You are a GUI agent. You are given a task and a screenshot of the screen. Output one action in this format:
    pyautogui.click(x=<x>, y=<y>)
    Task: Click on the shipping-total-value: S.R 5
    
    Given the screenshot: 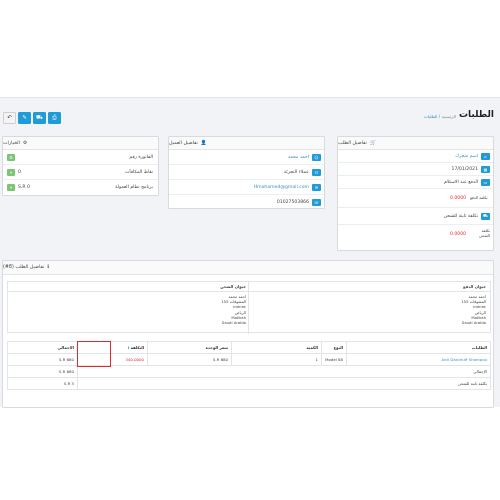 What is the action you would take?
    pyautogui.click(x=42, y=383)
    